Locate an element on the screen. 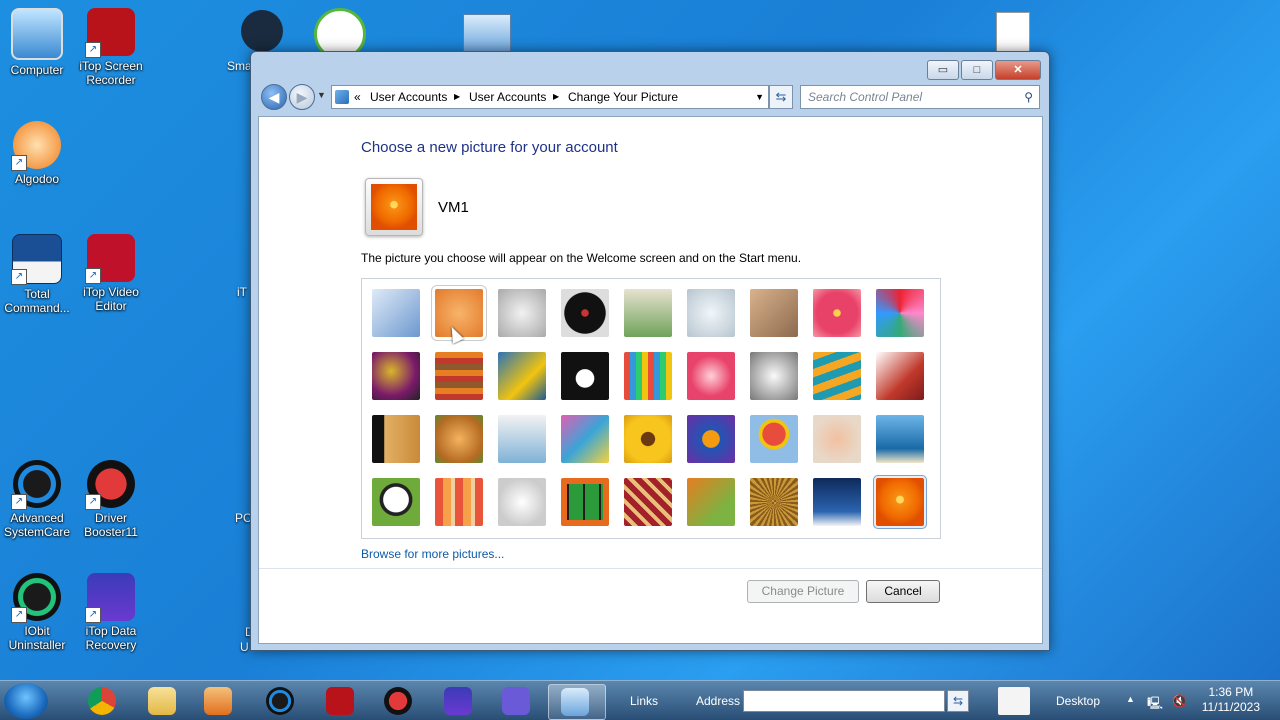 Image resolution: width=1280 pixels, height=720 pixels. picture-fabric is located at coordinates (459, 376).